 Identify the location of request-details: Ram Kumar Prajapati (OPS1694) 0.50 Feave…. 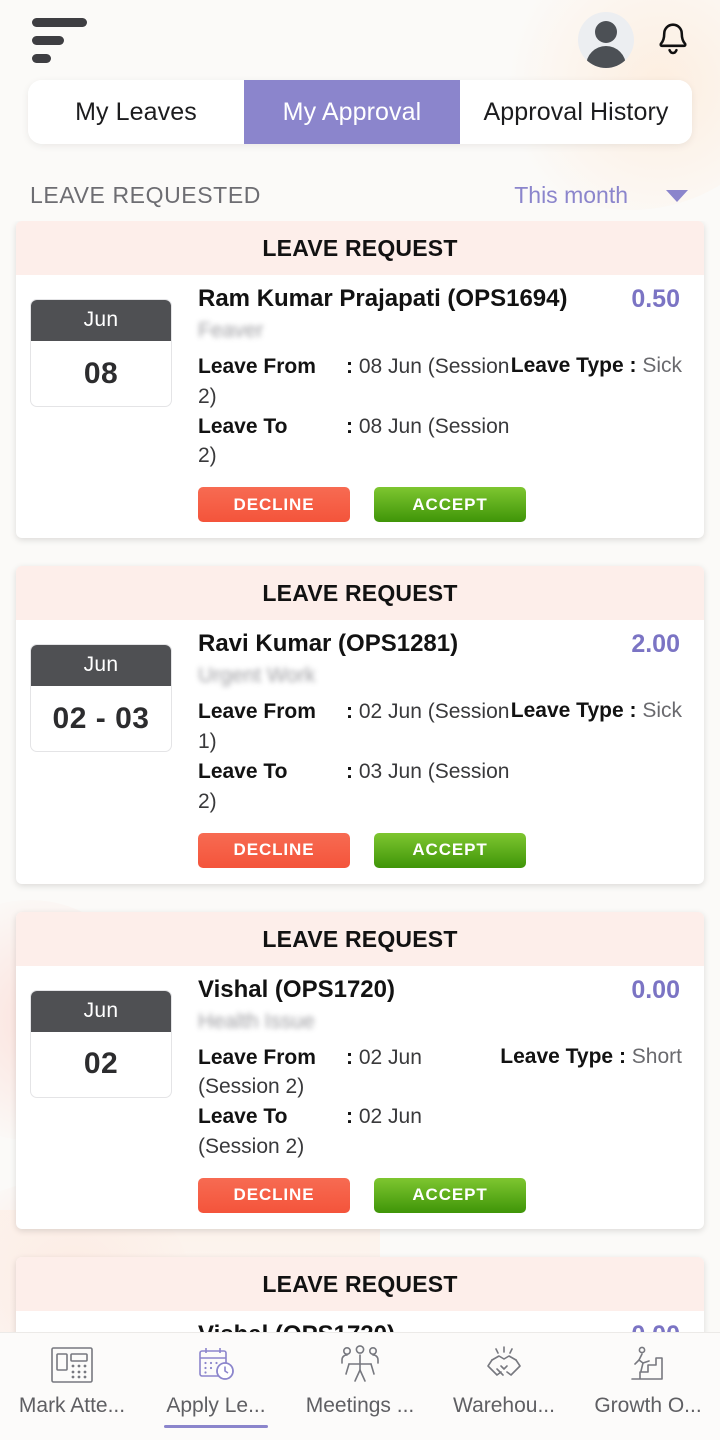
(431, 404).